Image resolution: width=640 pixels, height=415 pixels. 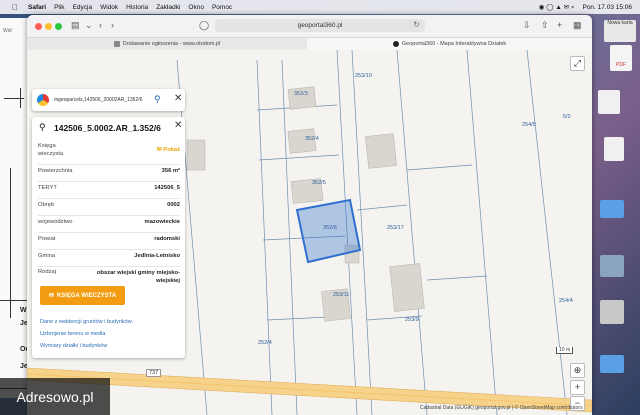 I want to click on close-window-button, so click(x=38, y=26).